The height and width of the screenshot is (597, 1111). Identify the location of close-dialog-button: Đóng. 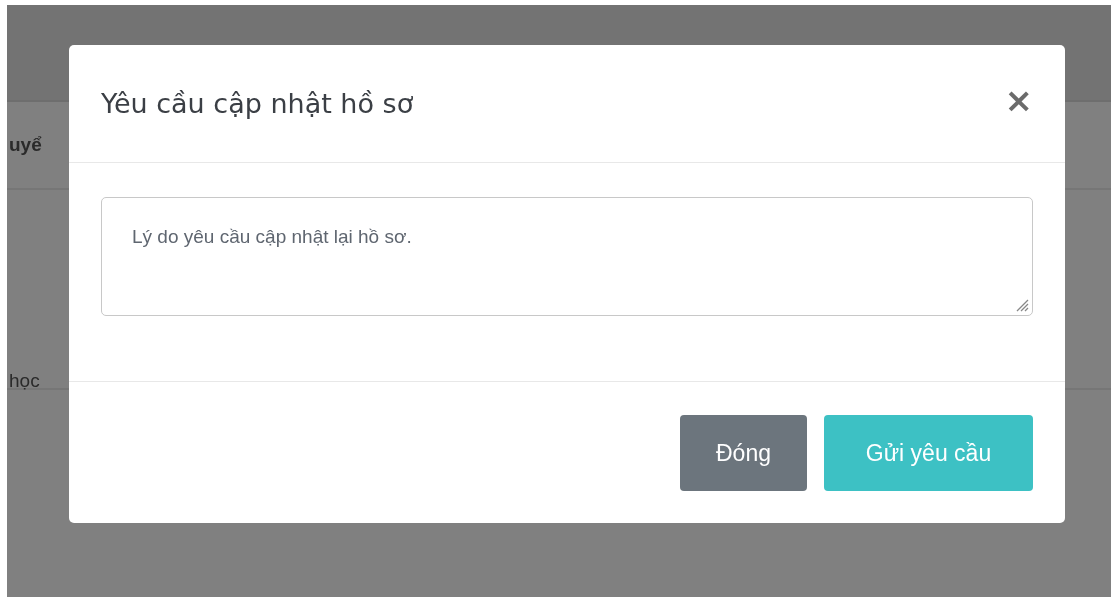
(743, 453).